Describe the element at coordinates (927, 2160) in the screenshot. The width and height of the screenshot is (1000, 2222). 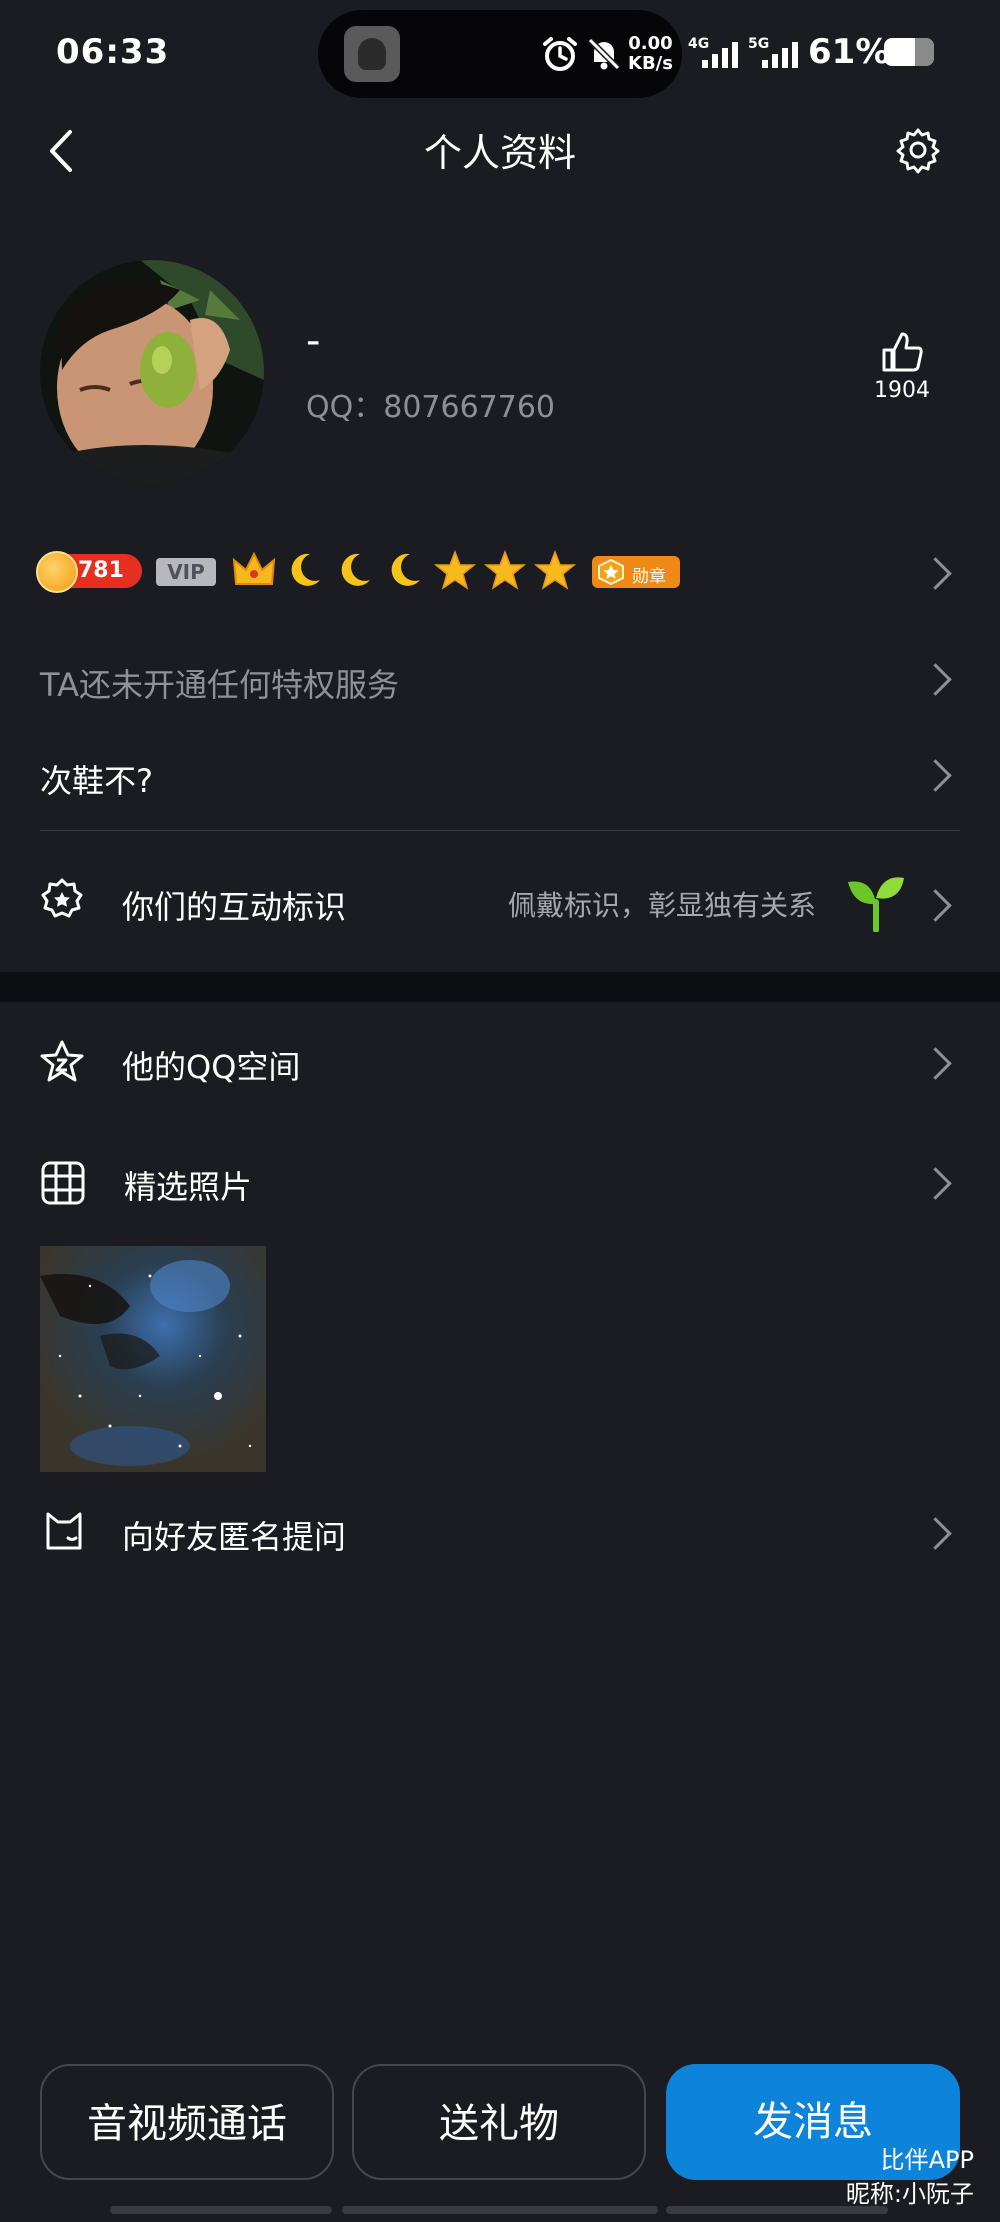
I see `watermark-line-1: 比伴APP` at that location.